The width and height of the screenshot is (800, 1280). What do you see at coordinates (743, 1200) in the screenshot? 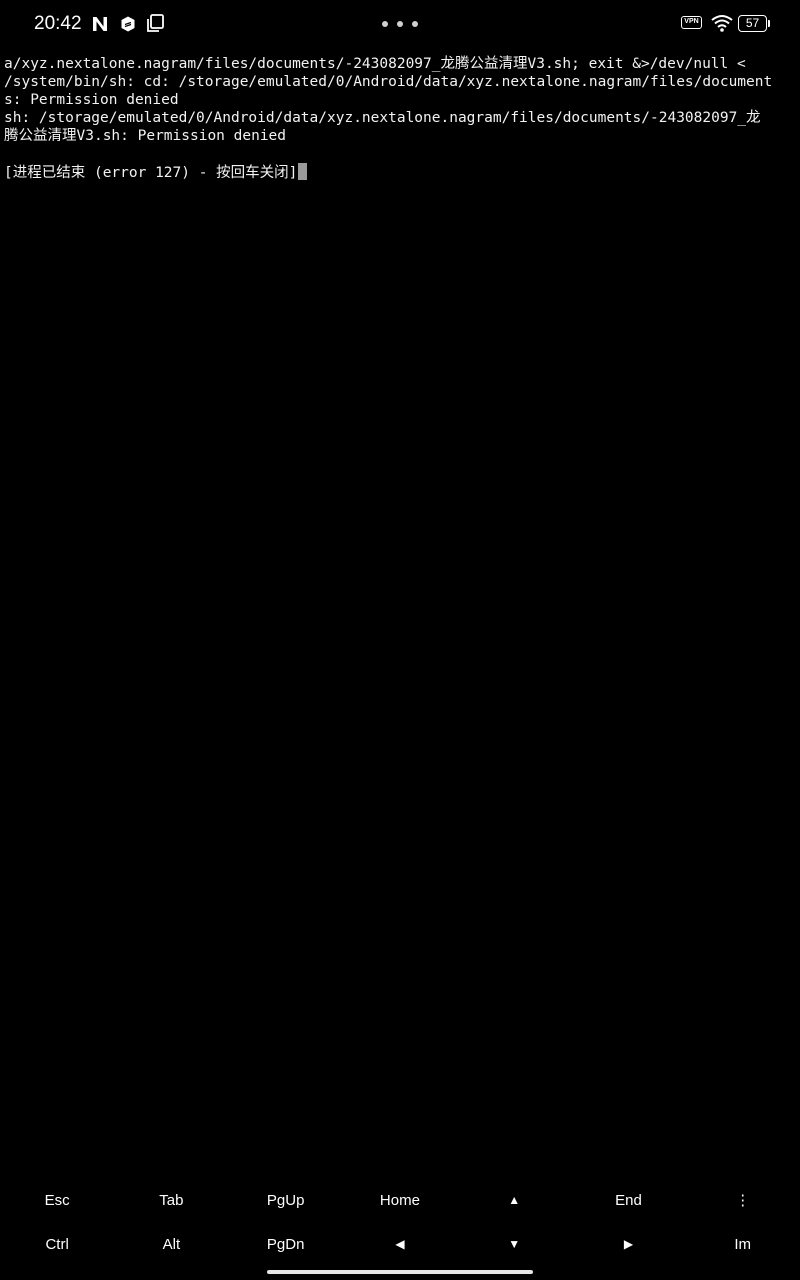
I see `more-options-key: ⋮` at bounding box center [743, 1200].